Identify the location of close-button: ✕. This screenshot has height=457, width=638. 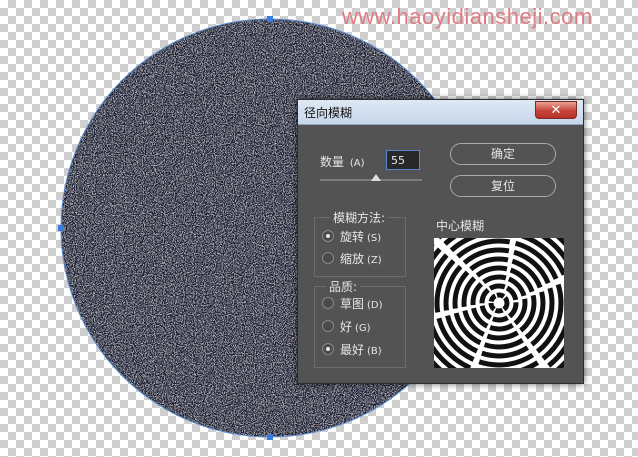
(556, 110).